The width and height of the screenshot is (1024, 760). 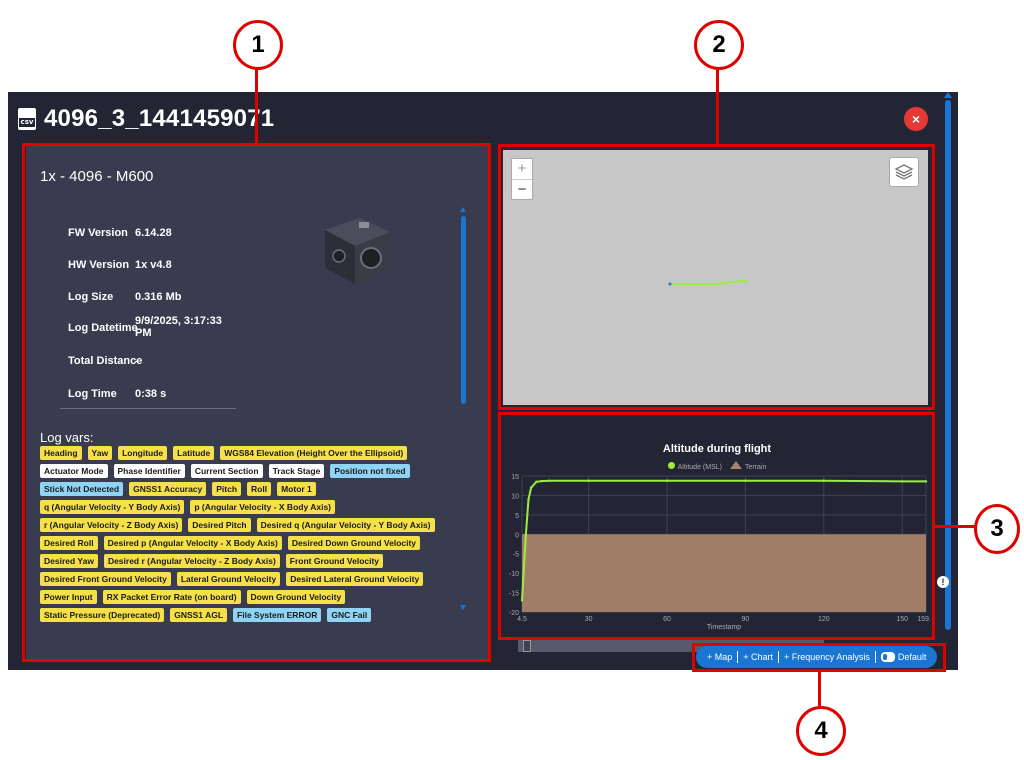 What do you see at coordinates (719, 45) in the screenshot?
I see `annotation-badge-2: 2` at bounding box center [719, 45].